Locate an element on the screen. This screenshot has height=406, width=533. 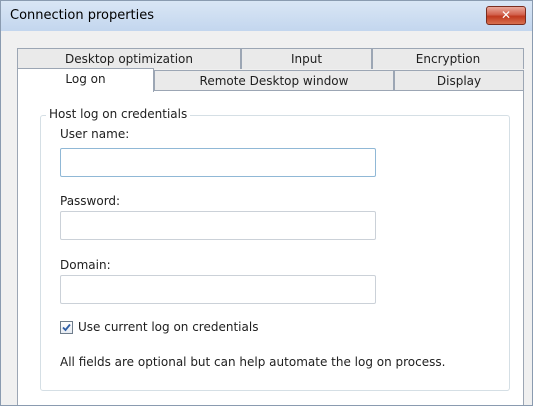
tab-encryption: Encryption is located at coordinates (448, 58).